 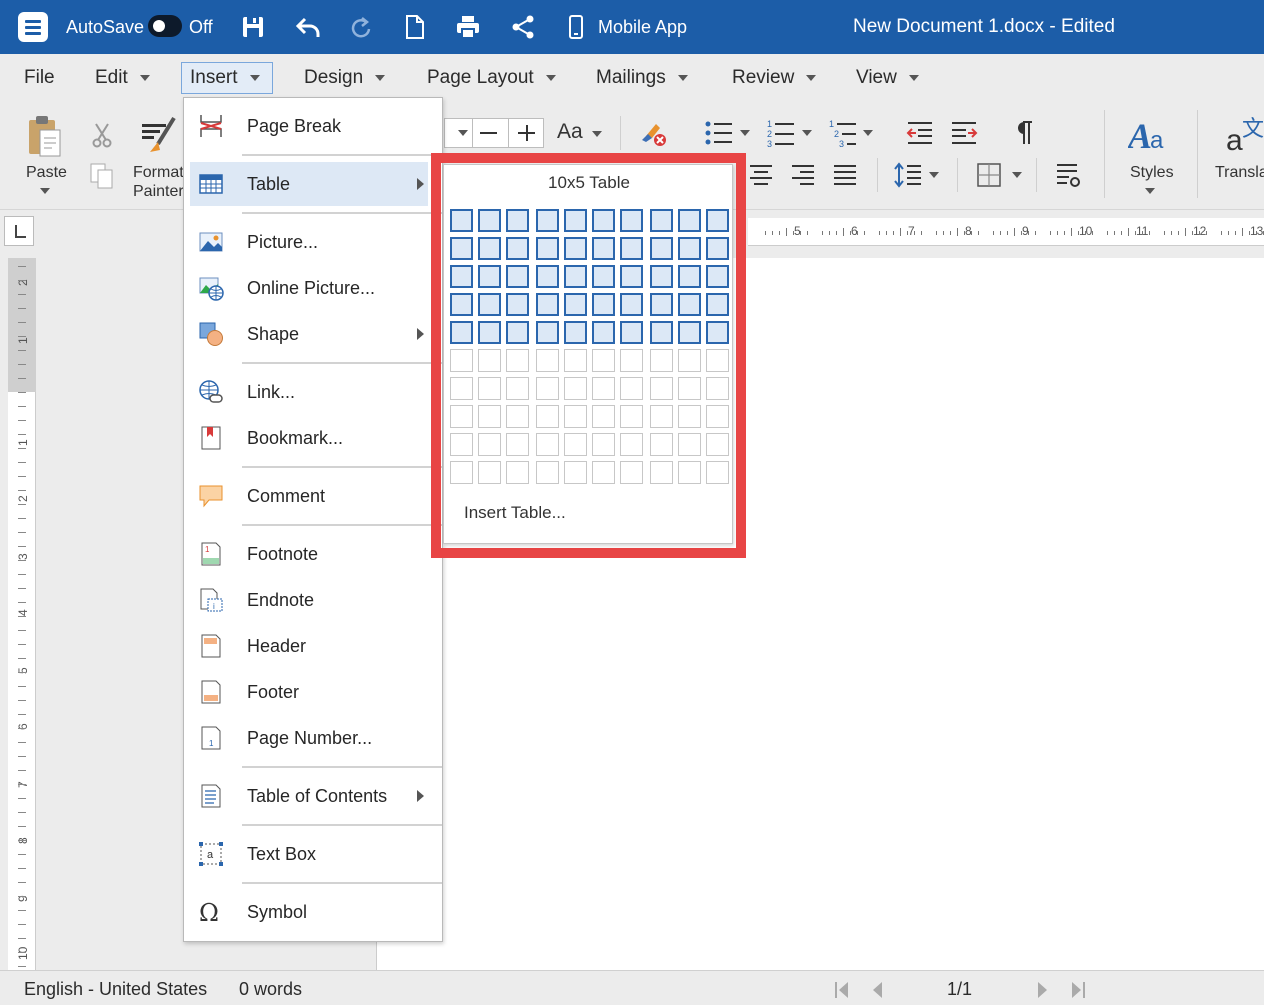 What do you see at coordinates (576, 27) in the screenshot?
I see `mobile-phone-icon` at bounding box center [576, 27].